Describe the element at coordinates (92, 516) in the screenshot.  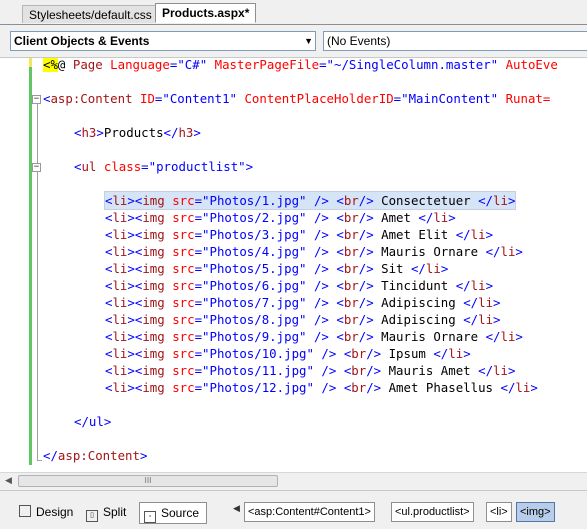
I see `split-view-icon: ▯` at that location.